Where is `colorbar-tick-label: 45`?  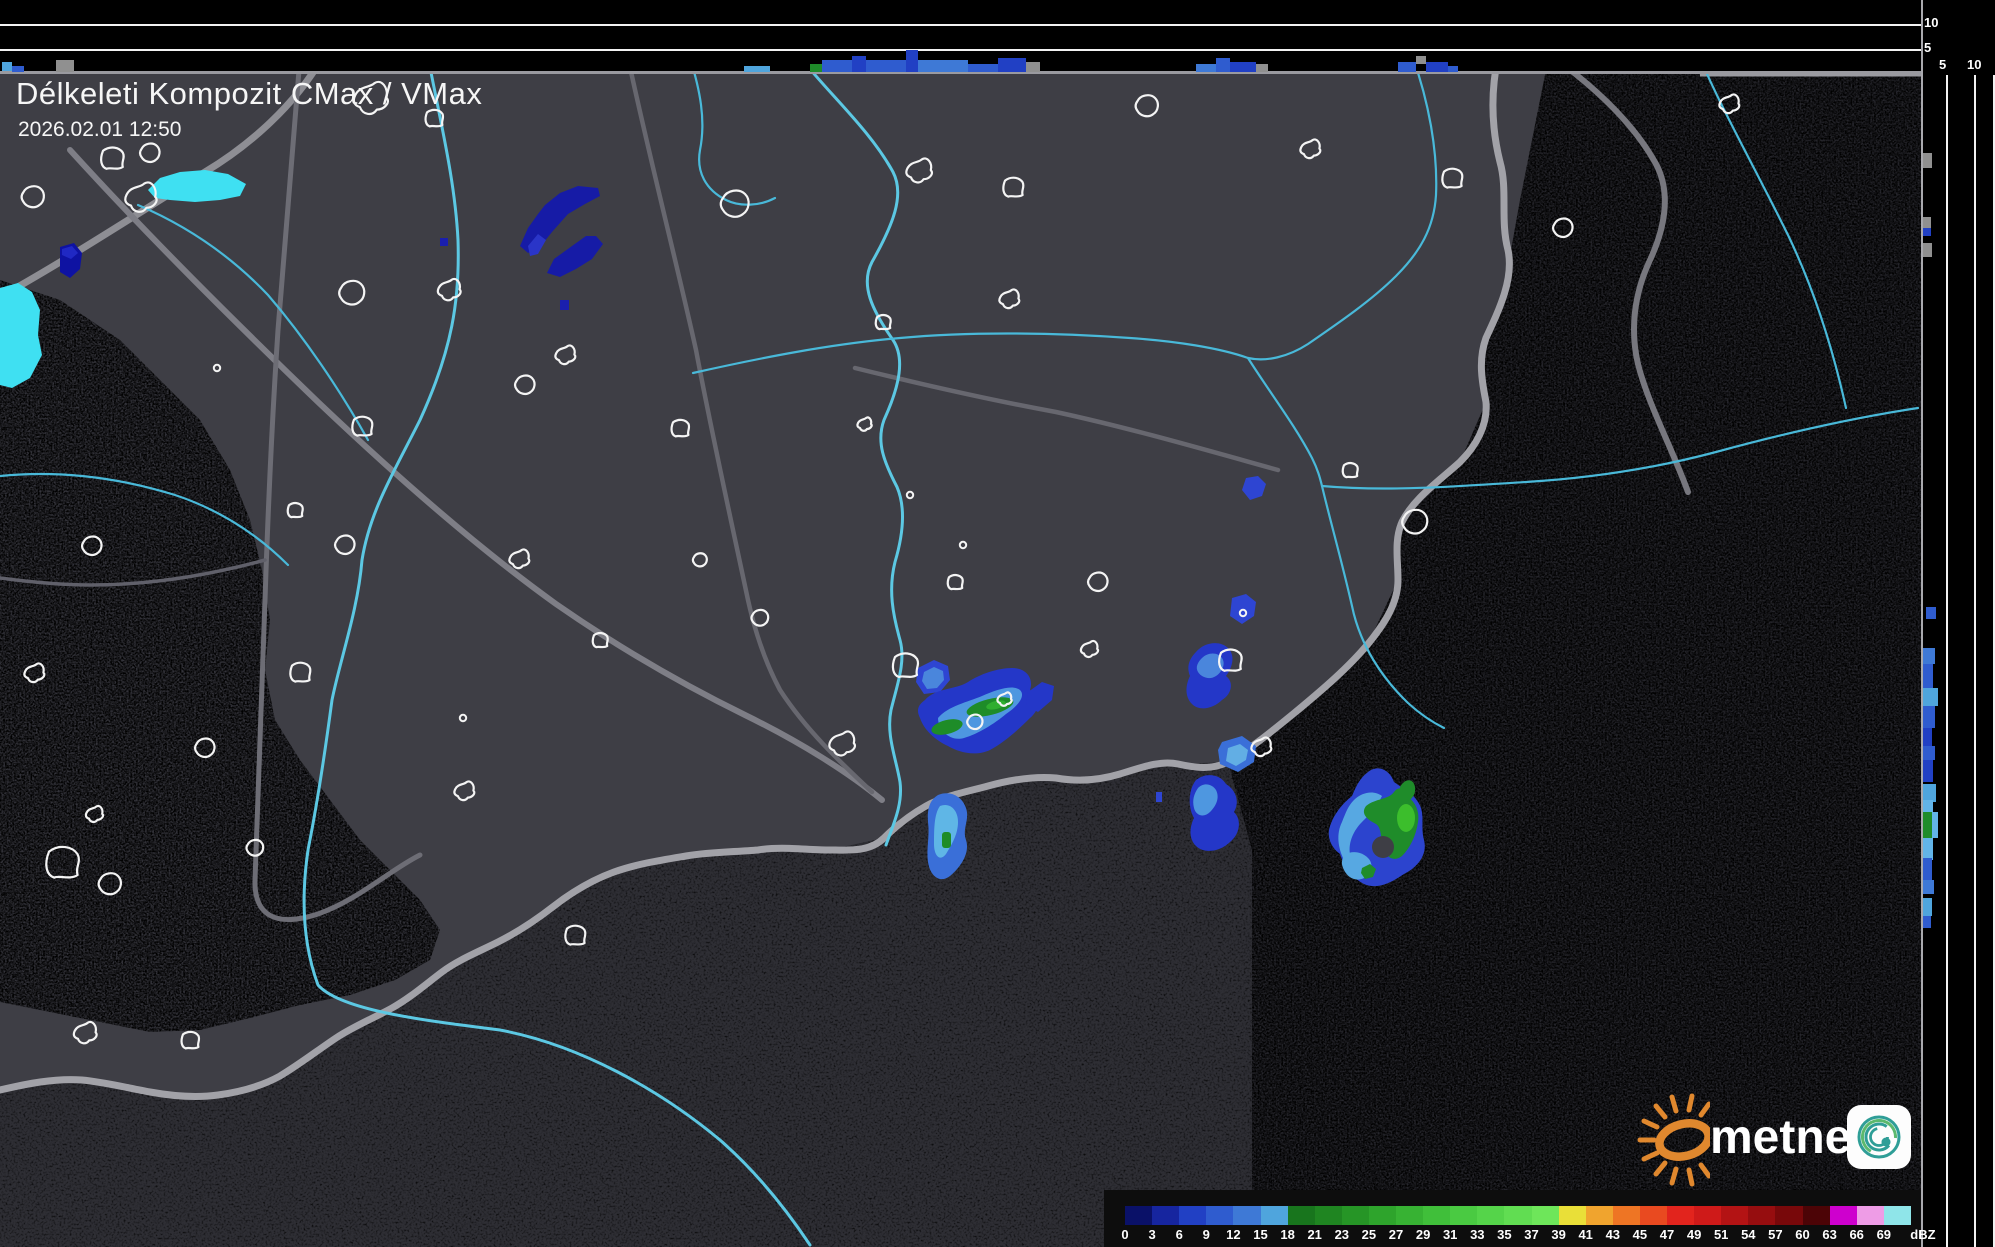
colorbar-tick-label: 45 is located at coordinates (1640, 1234).